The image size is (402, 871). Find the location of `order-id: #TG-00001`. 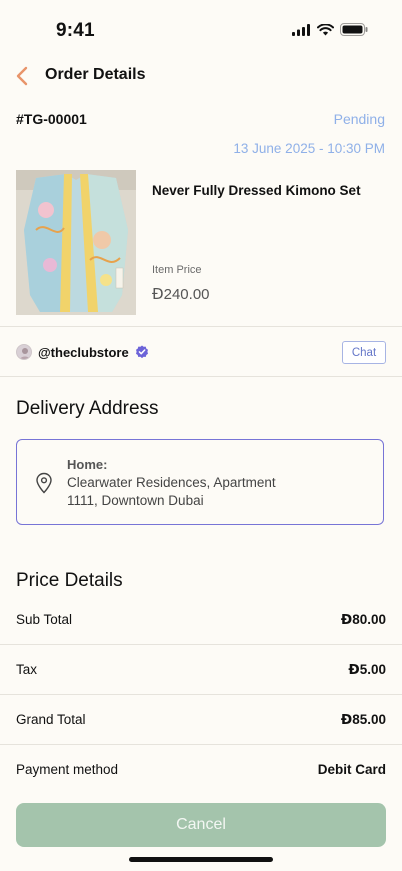

order-id: #TG-00001 is located at coordinates (51, 119).